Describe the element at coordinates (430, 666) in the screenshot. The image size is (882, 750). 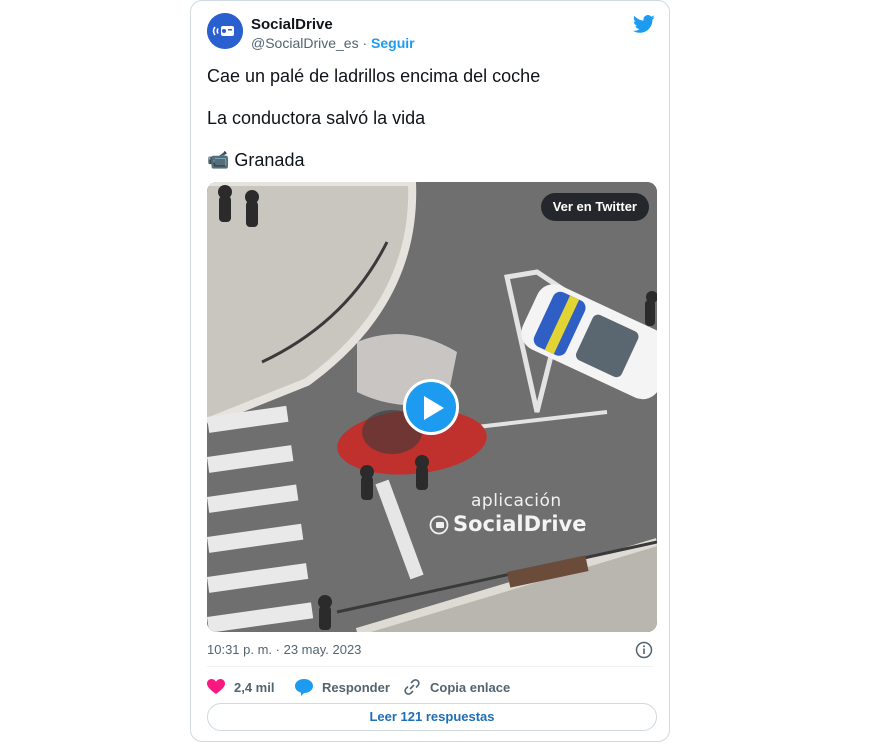
I see `divider` at that location.